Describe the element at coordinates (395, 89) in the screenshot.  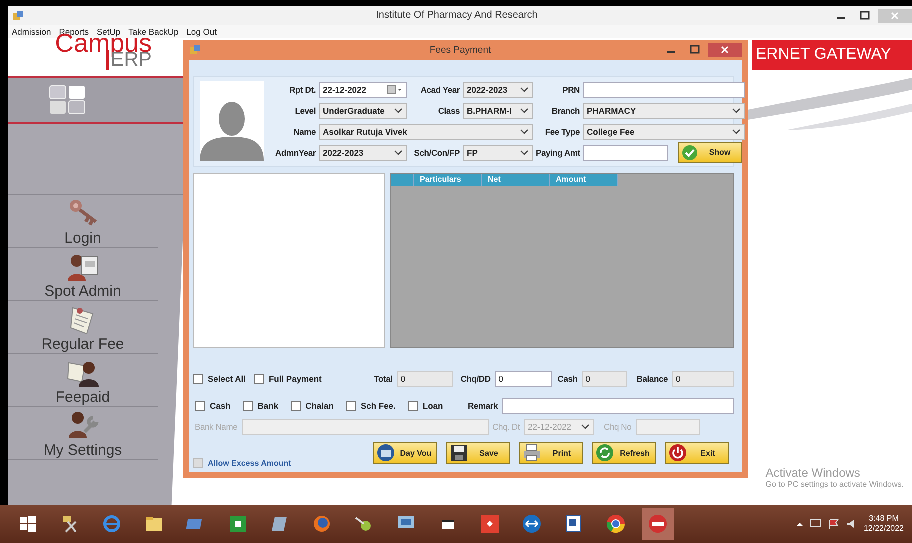
I see `calendar-dropdown-icon` at that location.